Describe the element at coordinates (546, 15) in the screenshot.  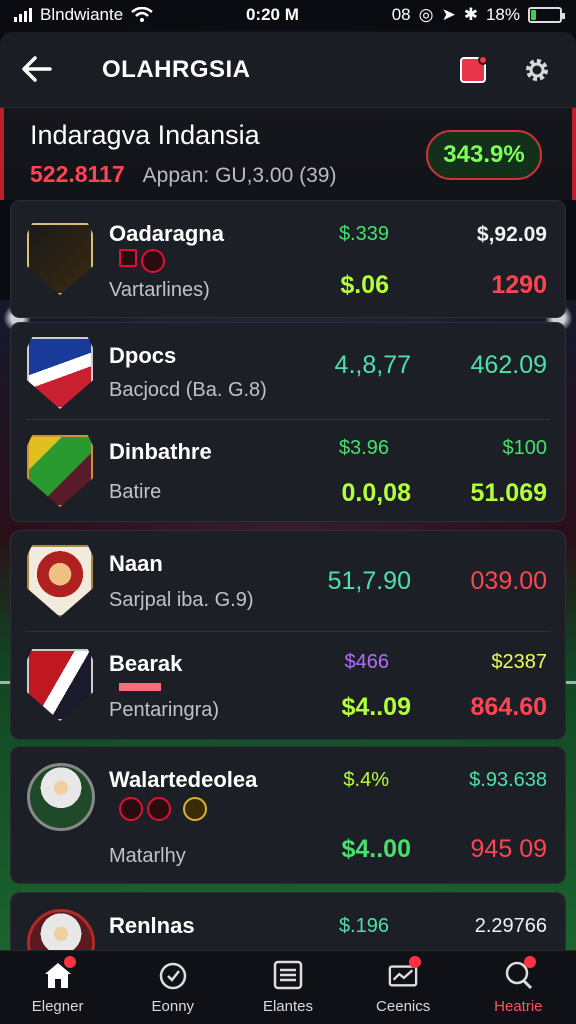
I see `battery-icon` at that location.